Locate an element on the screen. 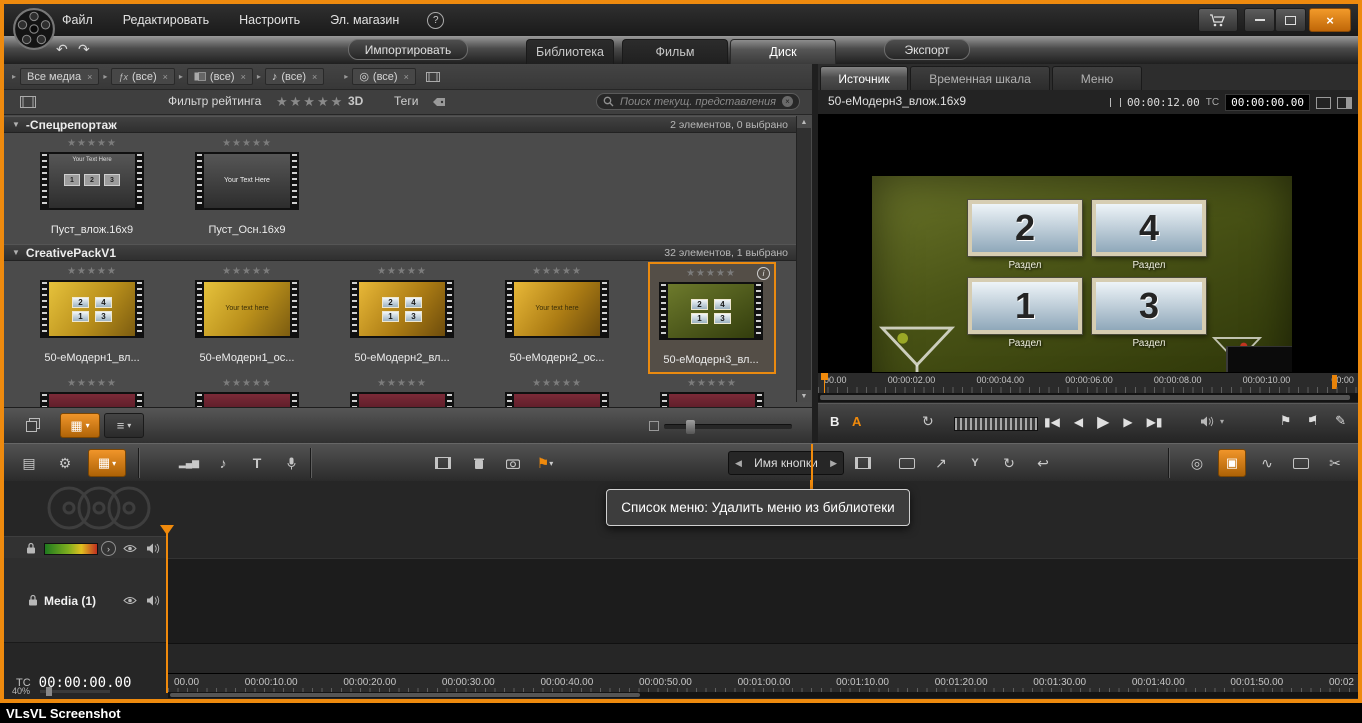 The height and width of the screenshot is (723, 1362). item-thumbnail: Your text here is located at coordinates (557, 309).